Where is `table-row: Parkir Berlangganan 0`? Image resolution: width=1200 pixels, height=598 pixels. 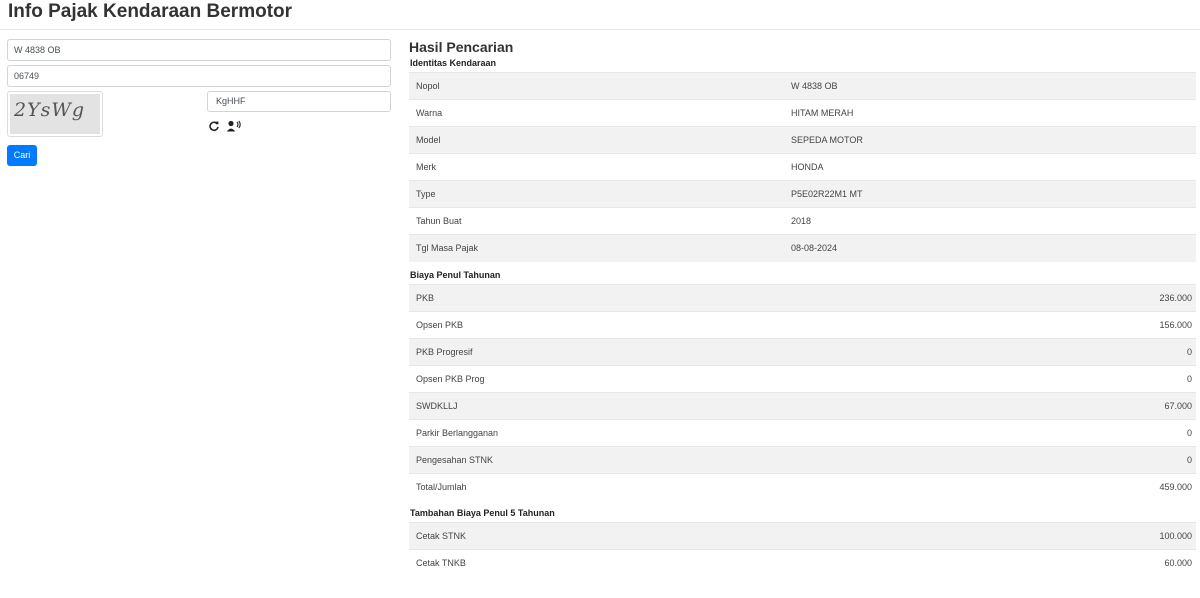 table-row: Parkir Berlangganan 0 is located at coordinates (802, 432).